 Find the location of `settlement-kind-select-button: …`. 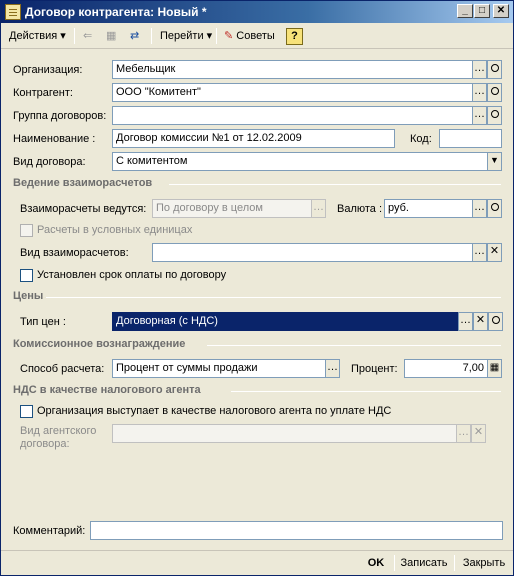

settlement-kind-select-button: … is located at coordinates (479, 252).